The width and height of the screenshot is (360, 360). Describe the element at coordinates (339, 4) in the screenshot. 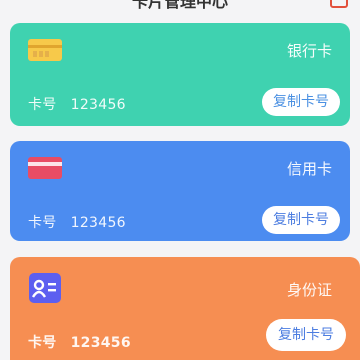

I see `share-icon` at that location.